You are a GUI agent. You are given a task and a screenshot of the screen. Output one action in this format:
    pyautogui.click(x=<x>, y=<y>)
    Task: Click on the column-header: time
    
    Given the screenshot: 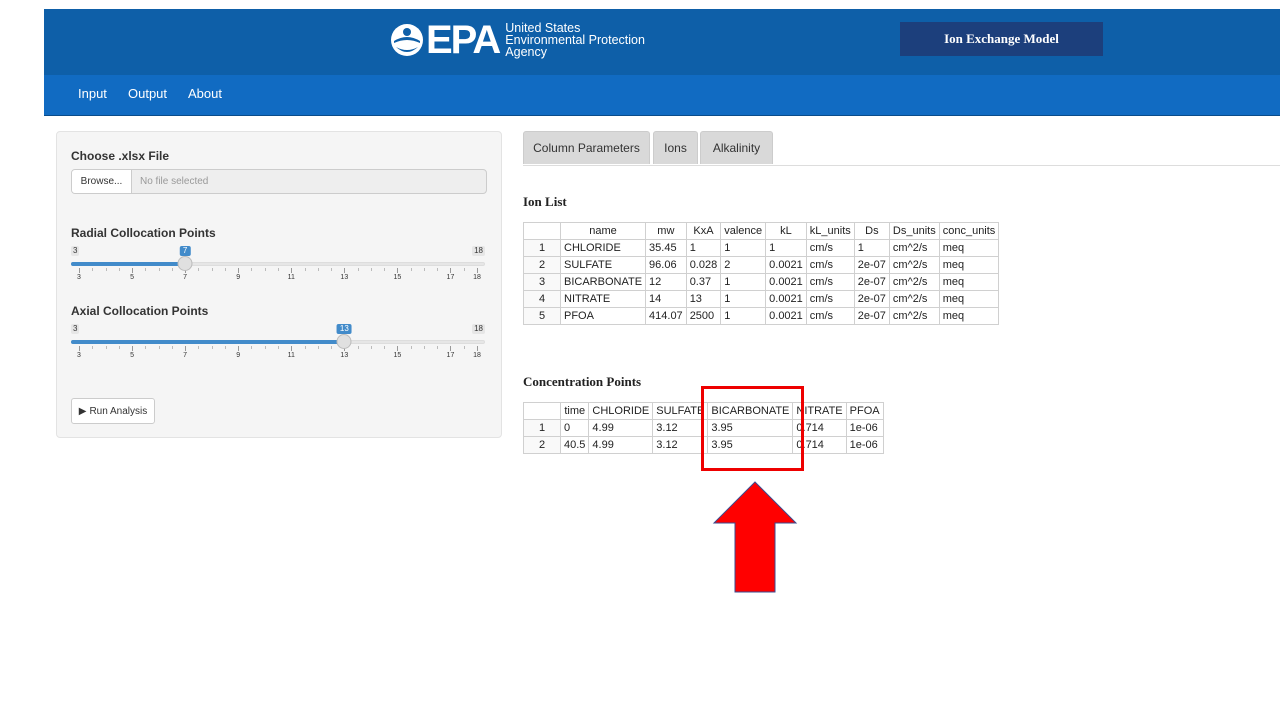 What is the action you would take?
    pyautogui.click(x=574, y=411)
    